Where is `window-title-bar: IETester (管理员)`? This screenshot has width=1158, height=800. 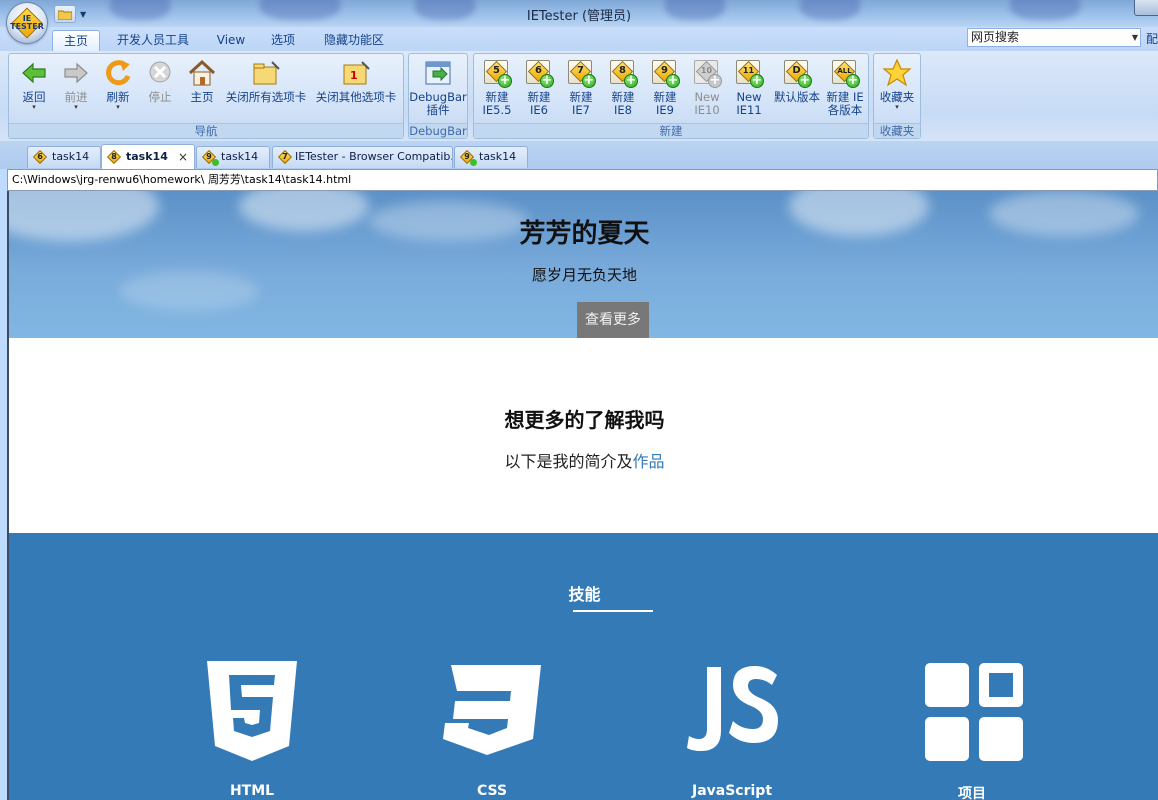 window-title-bar: IETester (管理员) is located at coordinates (579, 13).